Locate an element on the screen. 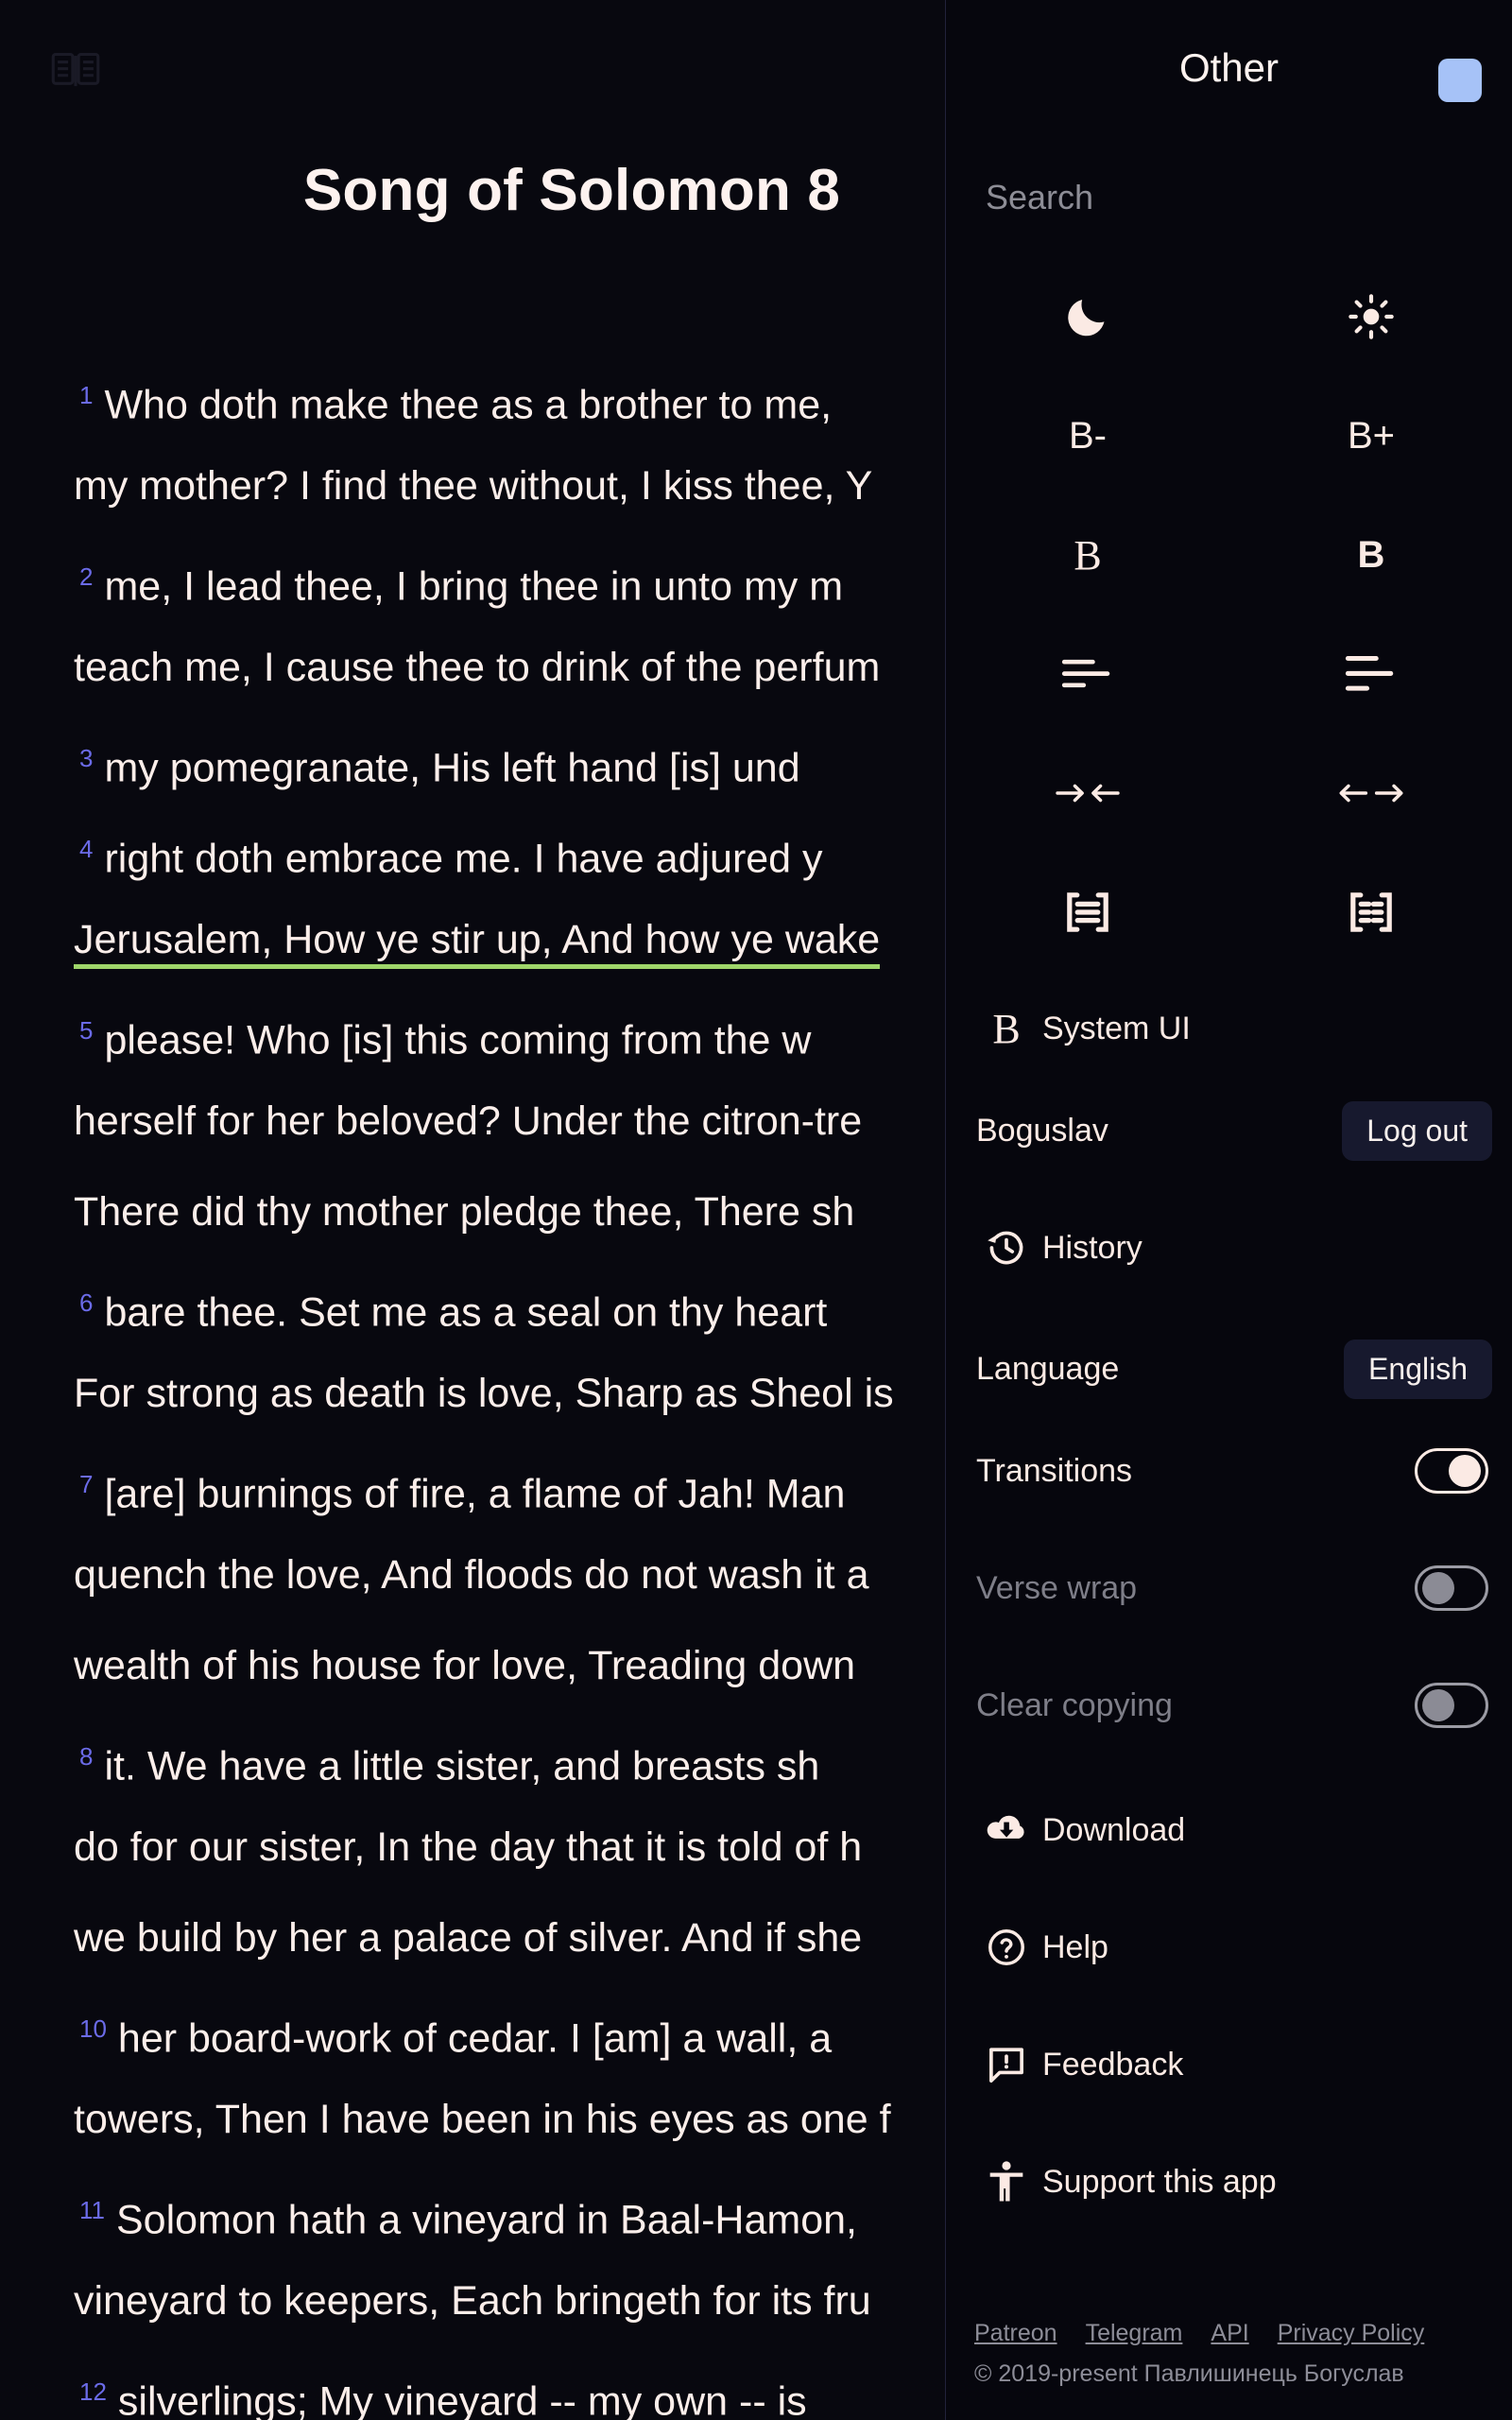  font-bold-icon-label: B is located at coordinates (1371, 554).